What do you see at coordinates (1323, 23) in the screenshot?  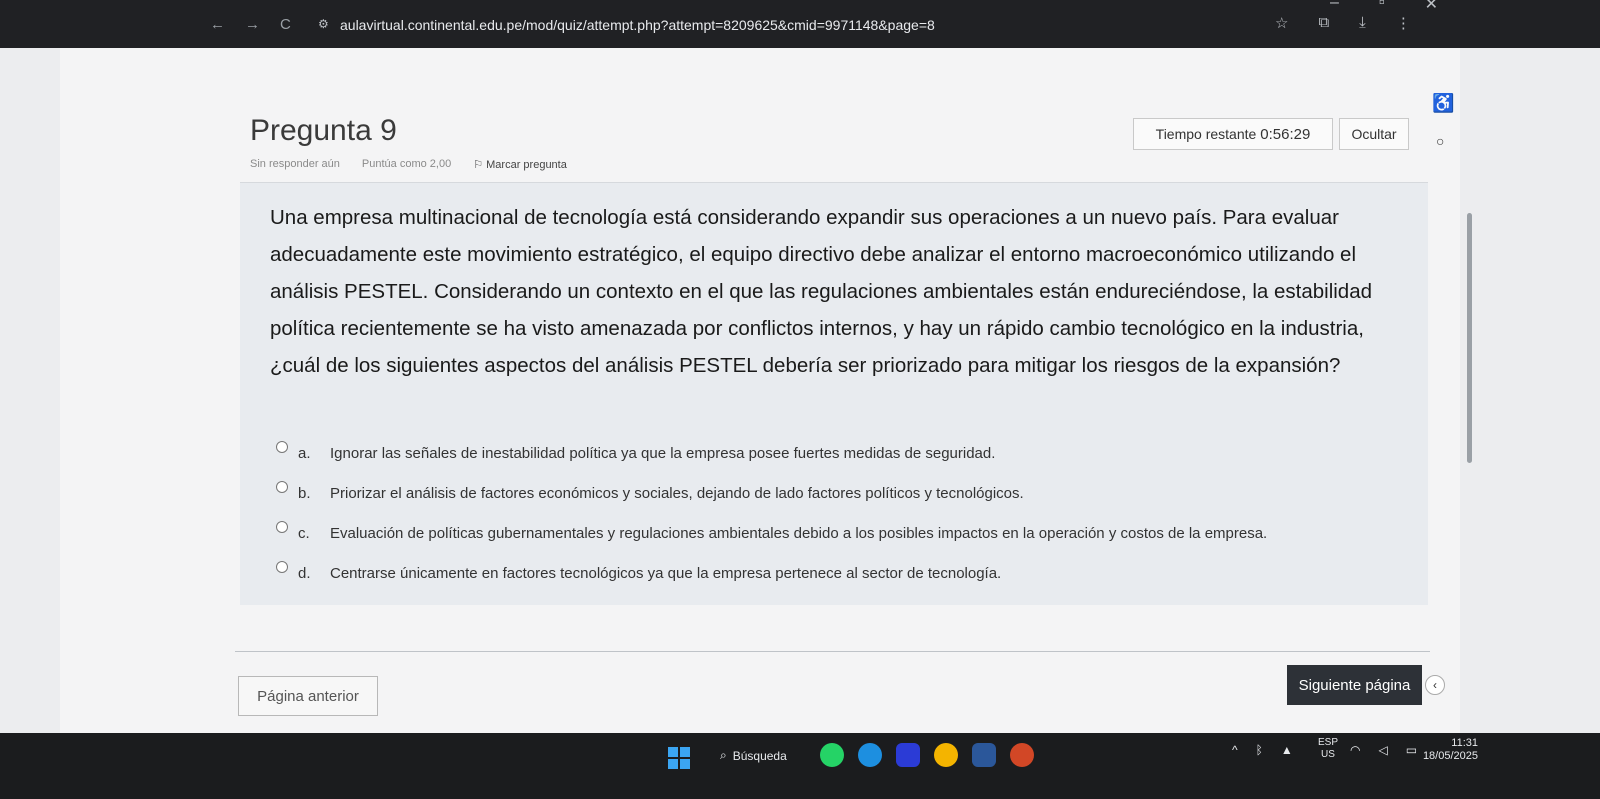 I see `extensions-icon: ⧉` at bounding box center [1323, 23].